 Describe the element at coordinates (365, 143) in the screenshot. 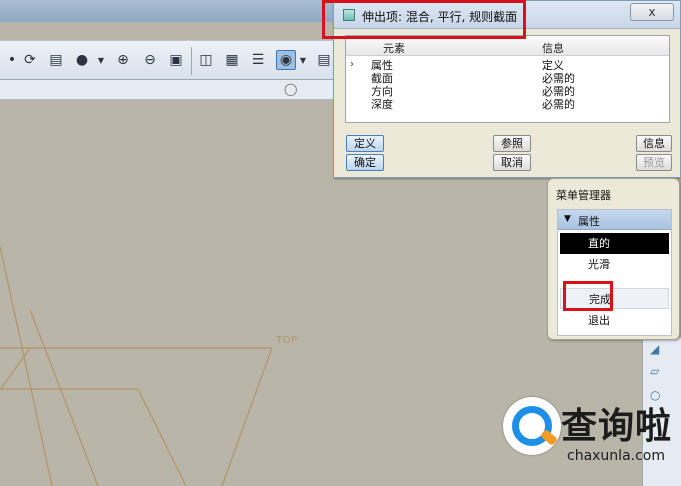

I see `define-button: 定义` at that location.